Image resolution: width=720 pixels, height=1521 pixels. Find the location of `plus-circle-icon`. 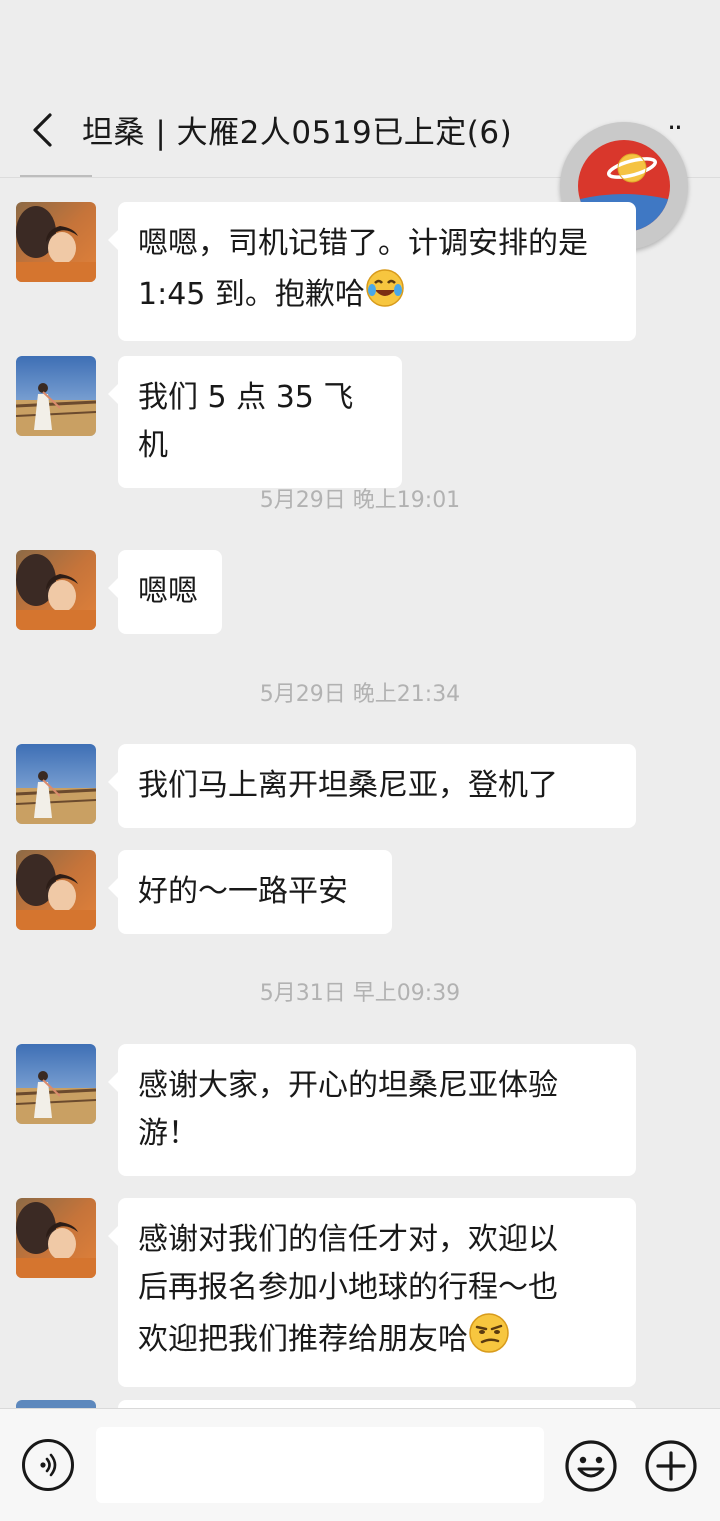

plus-circle-icon is located at coordinates (671, 1466).